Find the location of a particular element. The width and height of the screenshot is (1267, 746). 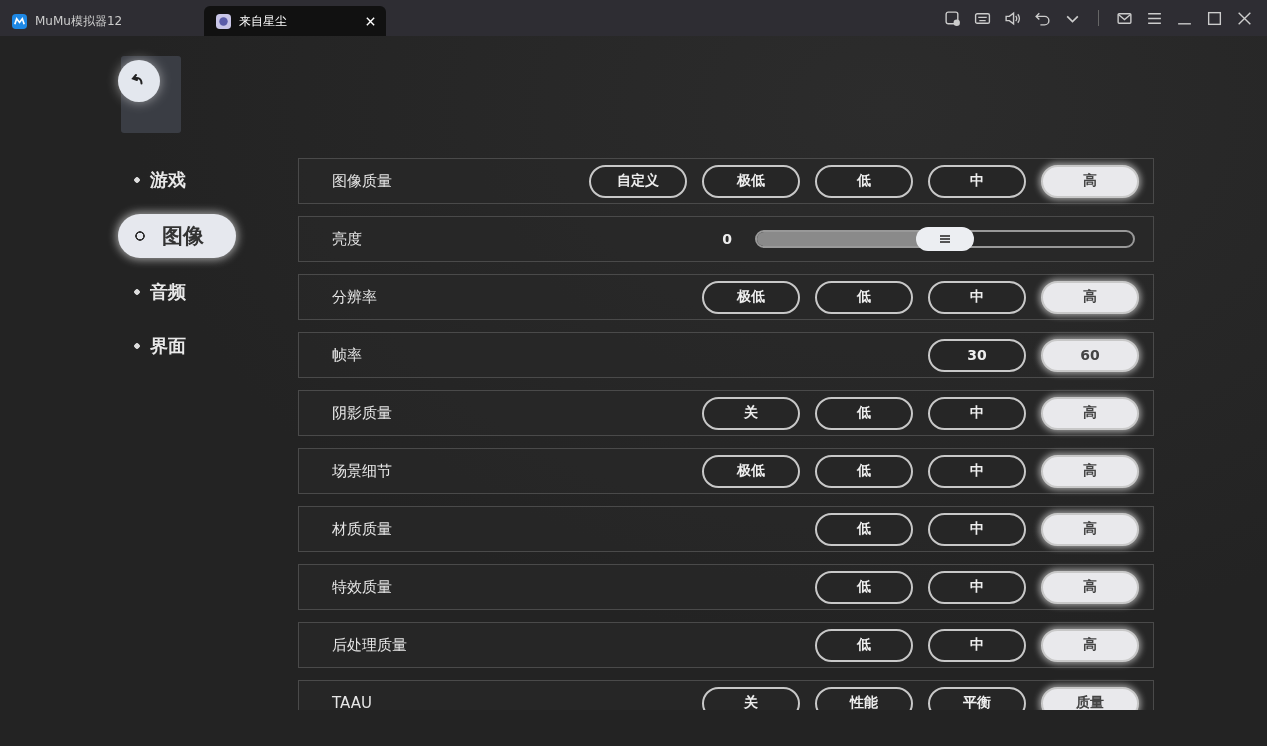

setting-label: 图像质量 is located at coordinates (362, 181).